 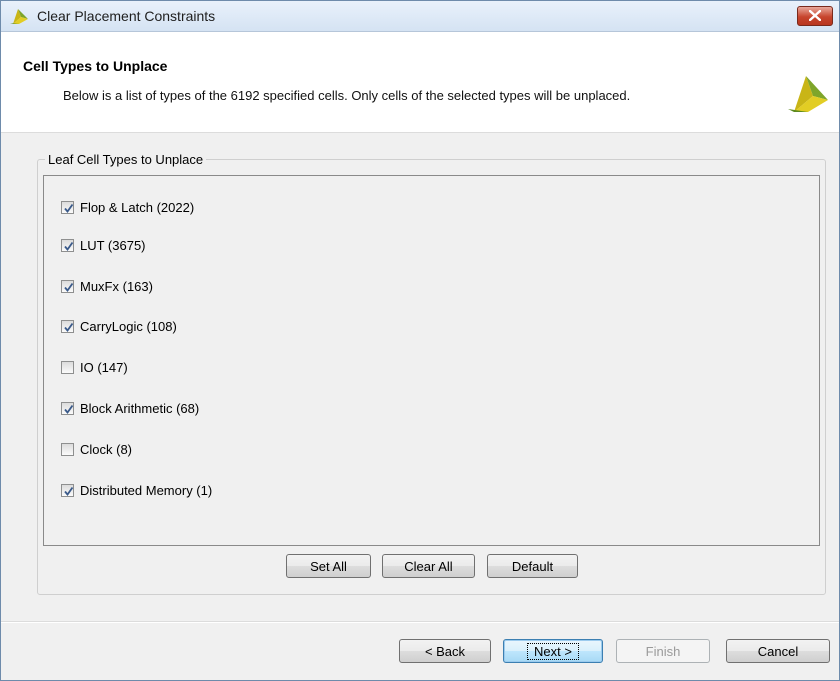 I want to click on checkbox-label: MuxFx (163), so click(x=116, y=286).